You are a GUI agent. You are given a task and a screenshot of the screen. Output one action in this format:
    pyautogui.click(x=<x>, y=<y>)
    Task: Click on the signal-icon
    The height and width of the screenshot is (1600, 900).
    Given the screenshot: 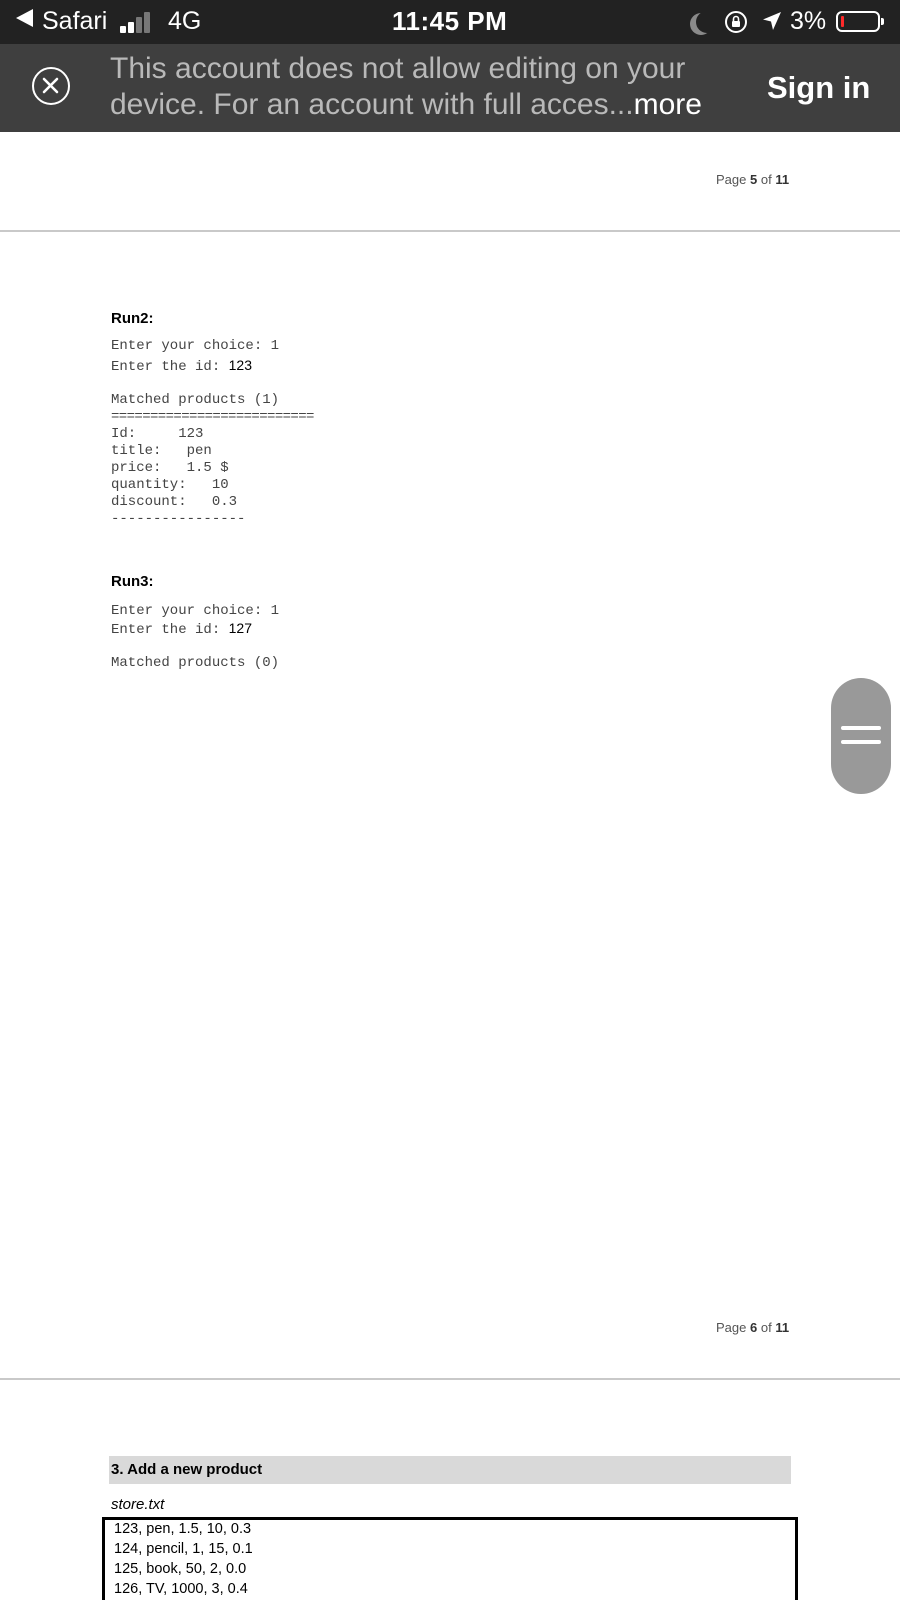 What is the action you would take?
    pyautogui.click(x=140, y=22)
    